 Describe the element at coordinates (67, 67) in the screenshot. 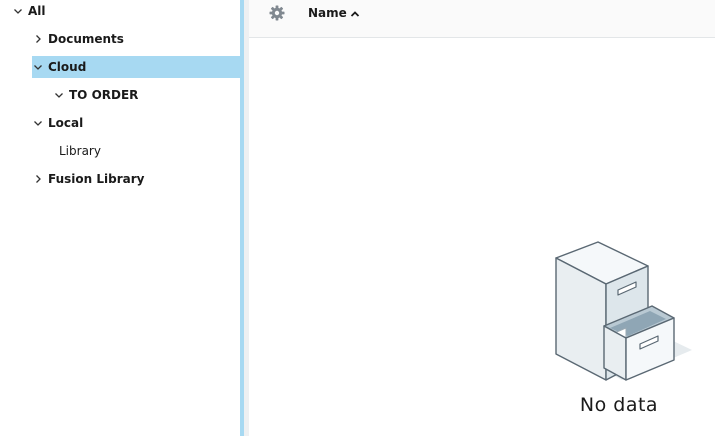

I see `tree-item-label: Cloud` at that location.